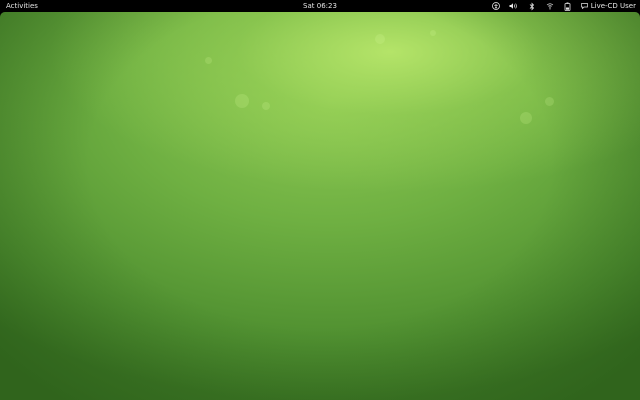  I want to click on top-panel: Activities Sat 06:23 Live-CD User, so click(320, 6).